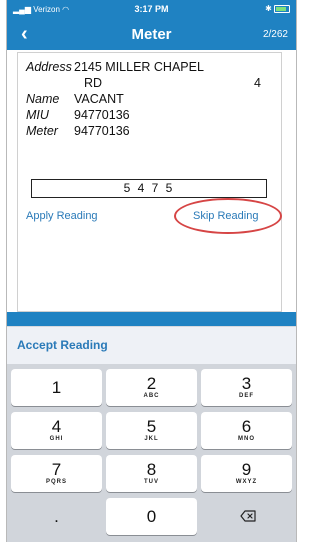 This screenshot has height=542, width=320. I want to click on nav-bar: ‹ Meter 2/262, so click(151, 35).